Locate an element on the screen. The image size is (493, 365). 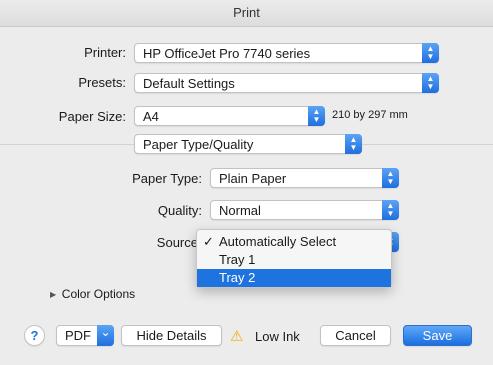
window-title: Print is located at coordinates (246, 13).